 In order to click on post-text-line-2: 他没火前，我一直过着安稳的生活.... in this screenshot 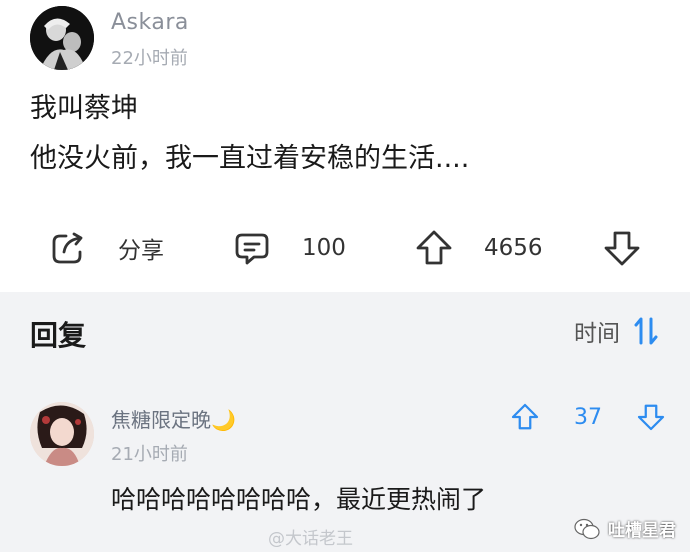, I will do `click(250, 158)`.